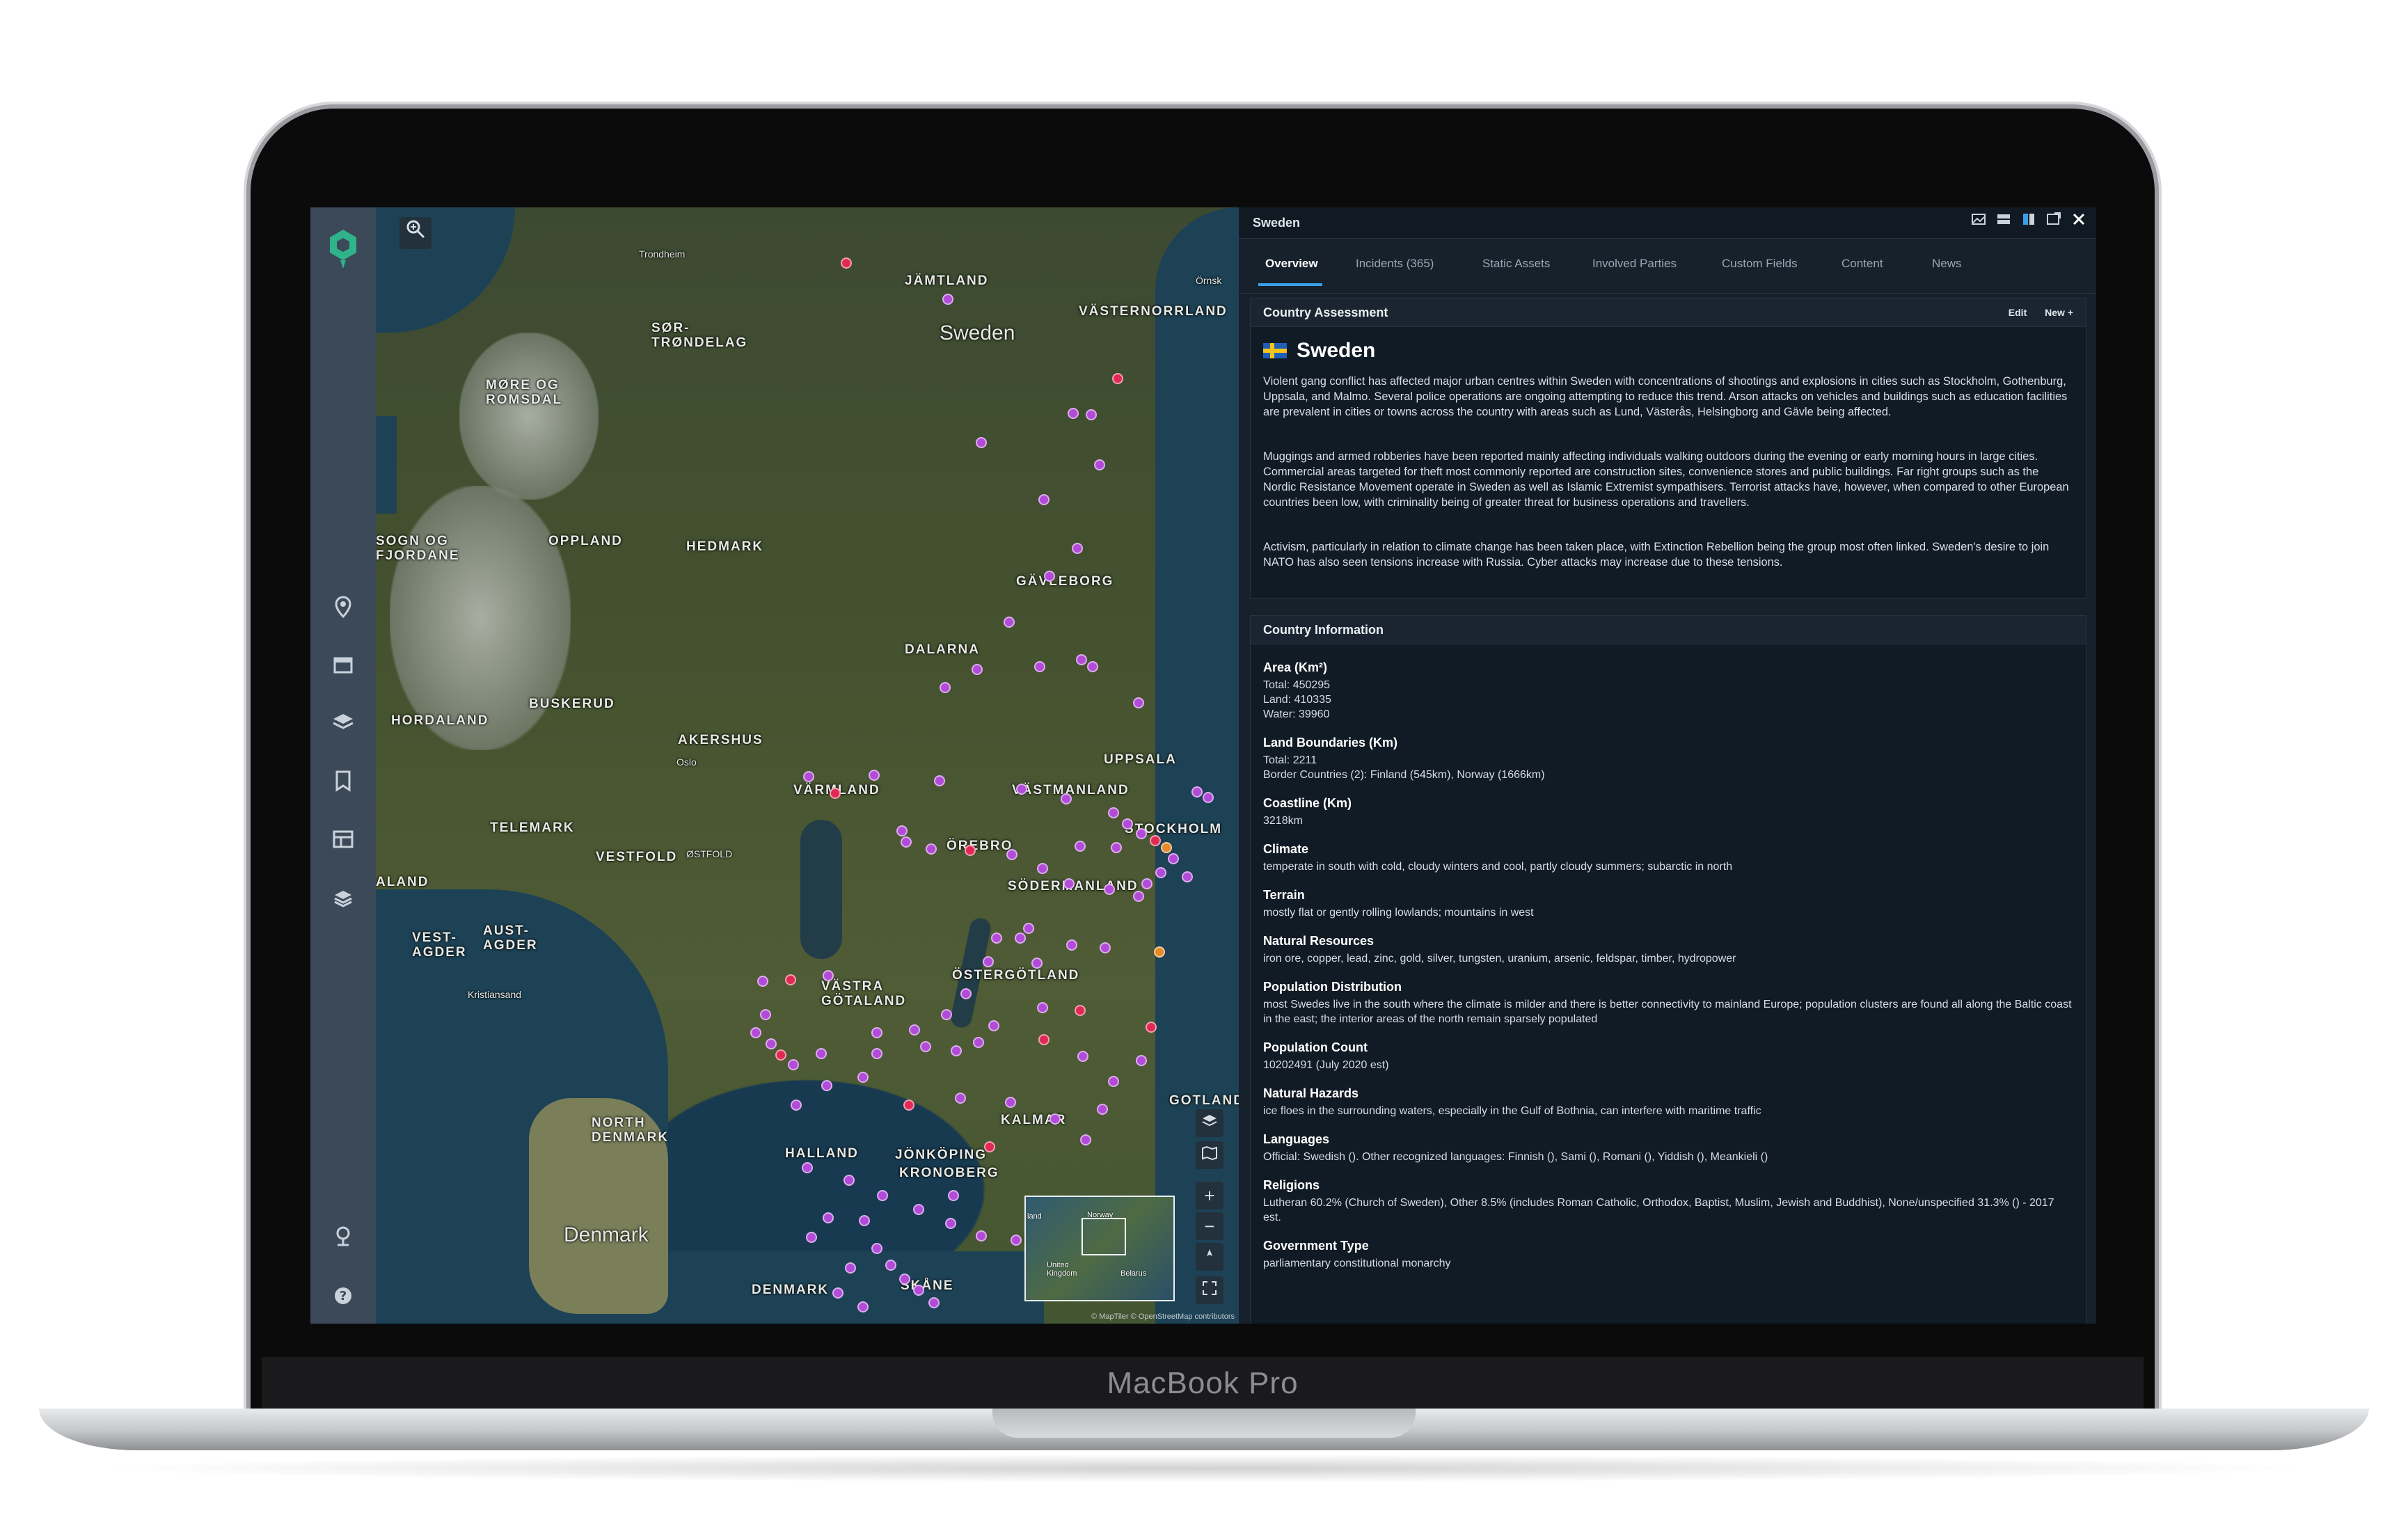  What do you see at coordinates (2003, 220) in the screenshot?
I see `horizontal-layout-icon` at bounding box center [2003, 220].